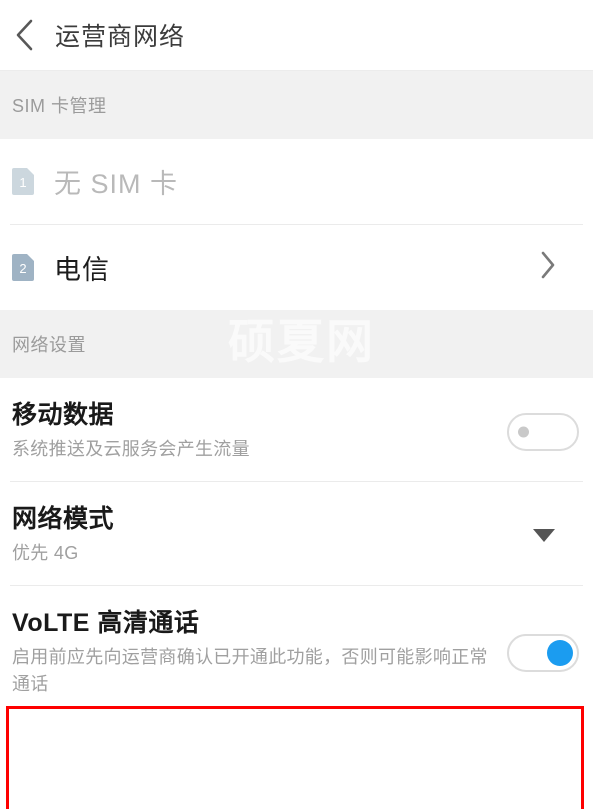 This screenshot has height=809, width=593. Describe the element at coordinates (106, 623) in the screenshot. I see `setting-title: VoLTE 高清通话` at that location.